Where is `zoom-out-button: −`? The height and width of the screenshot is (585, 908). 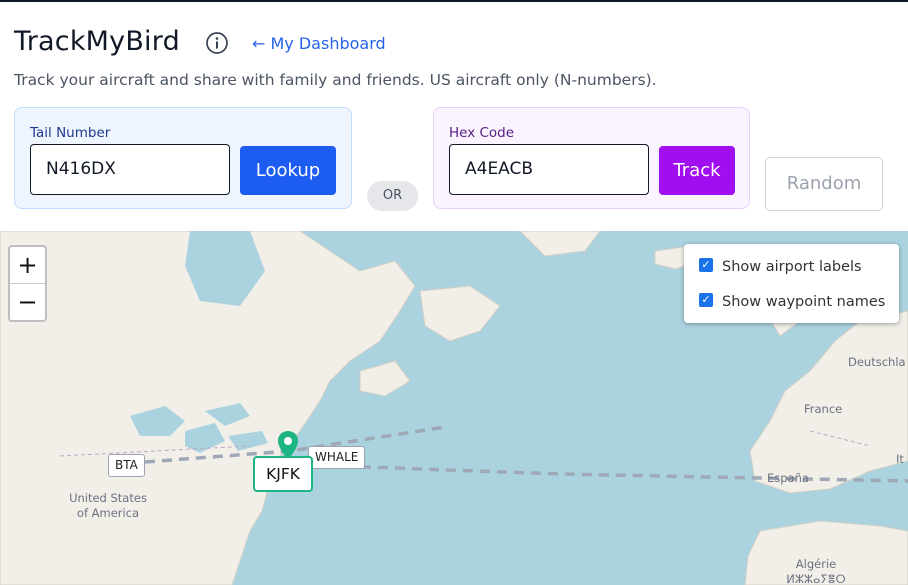 zoom-out-button: − is located at coordinates (27, 302).